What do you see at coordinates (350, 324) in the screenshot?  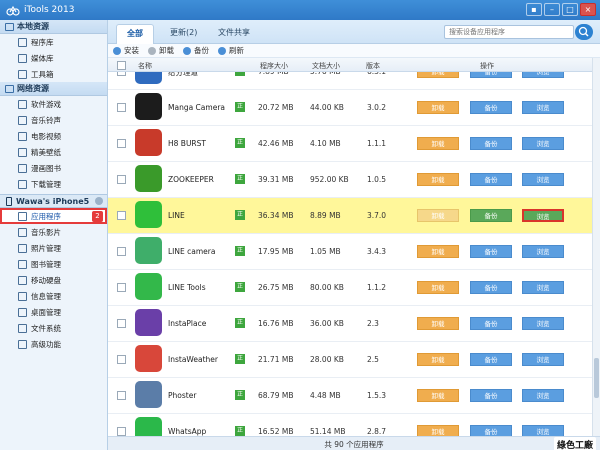 I see `table-row: InstaPlace 正 16.76 MB 36.00 KB 2.3 卸载 备份 浏览` at bounding box center [350, 324].